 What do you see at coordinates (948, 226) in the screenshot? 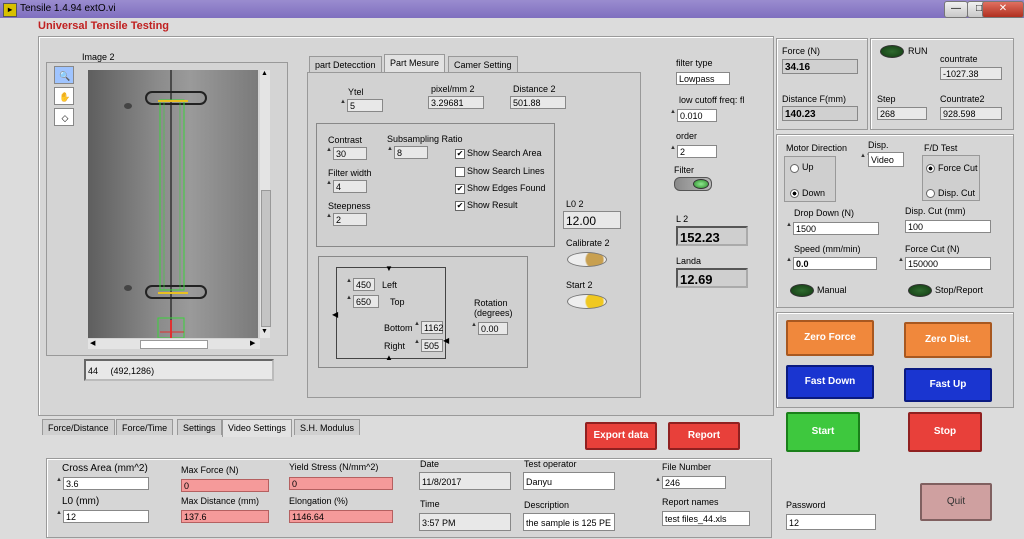
I see `disp-cut-mm-field: 100` at bounding box center [948, 226].